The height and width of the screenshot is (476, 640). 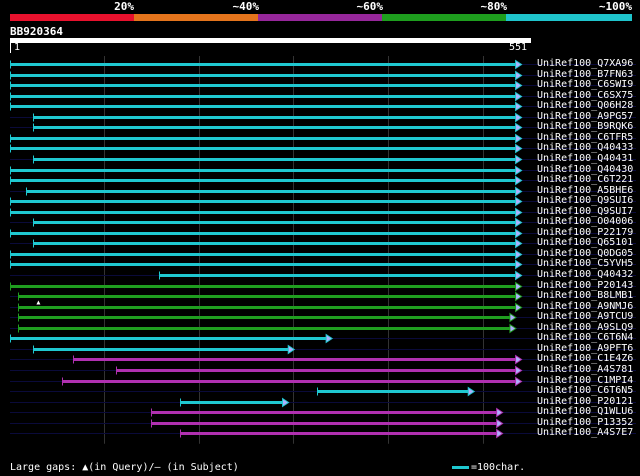 I want to click on hit-label: UniRef100_C6SWI9, so click(x=585, y=85).